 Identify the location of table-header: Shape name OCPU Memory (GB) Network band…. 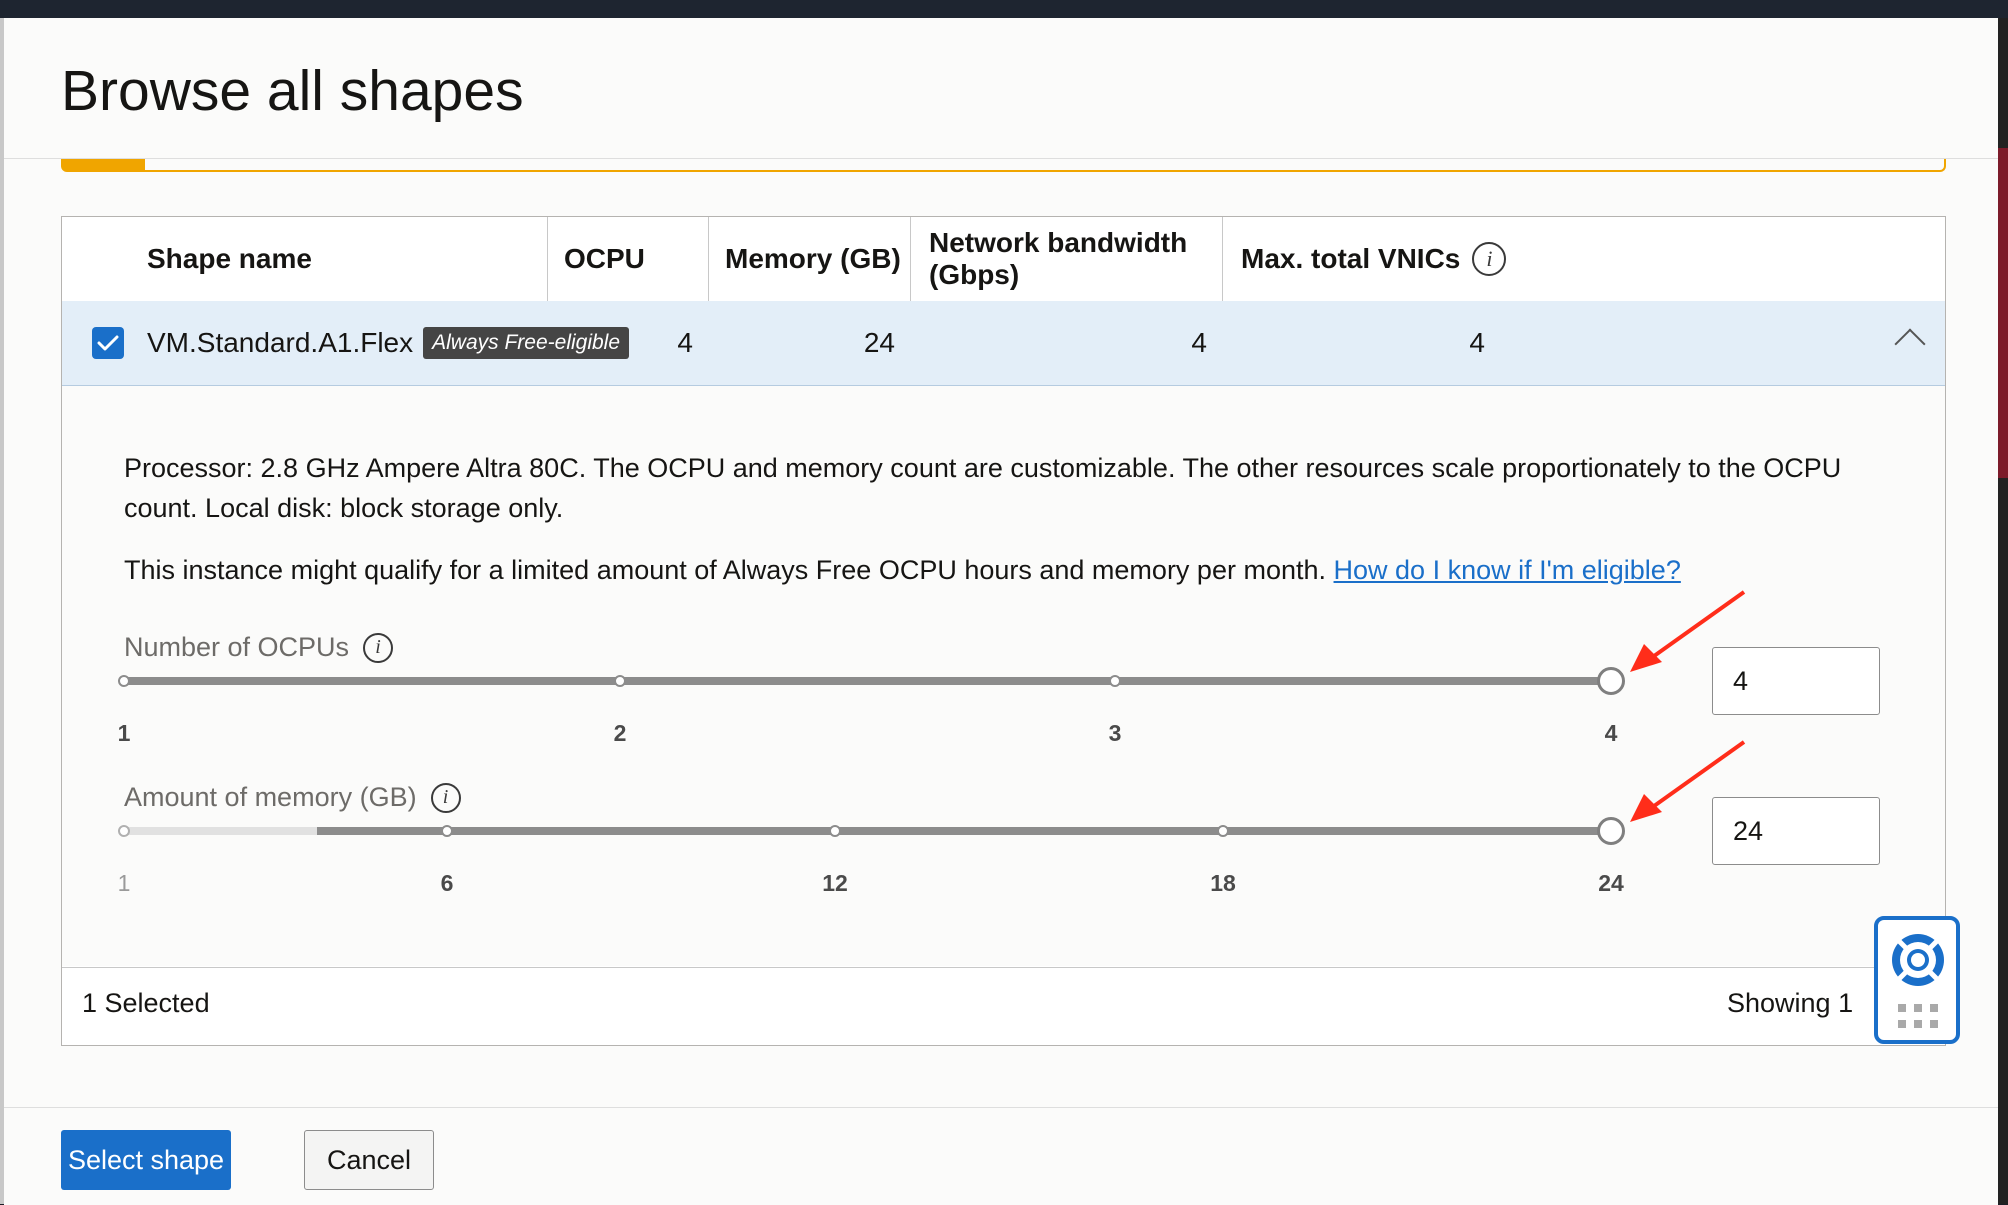
(1003, 259).